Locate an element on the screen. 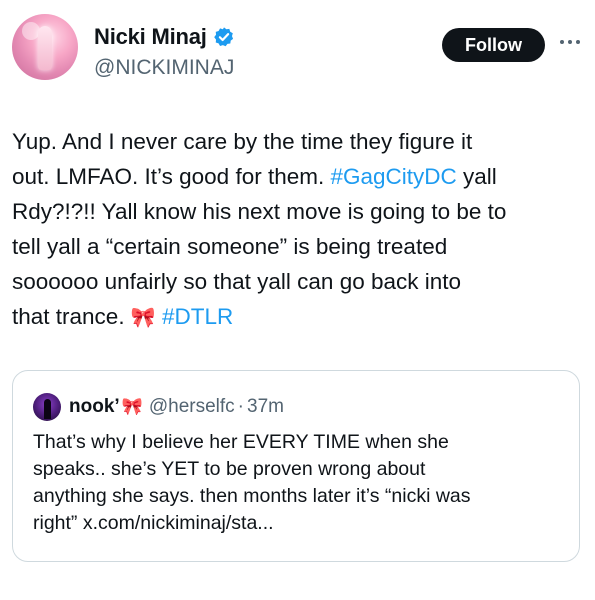 This screenshot has width=595, height=600. verified-badge-icon is located at coordinates (224, 37).